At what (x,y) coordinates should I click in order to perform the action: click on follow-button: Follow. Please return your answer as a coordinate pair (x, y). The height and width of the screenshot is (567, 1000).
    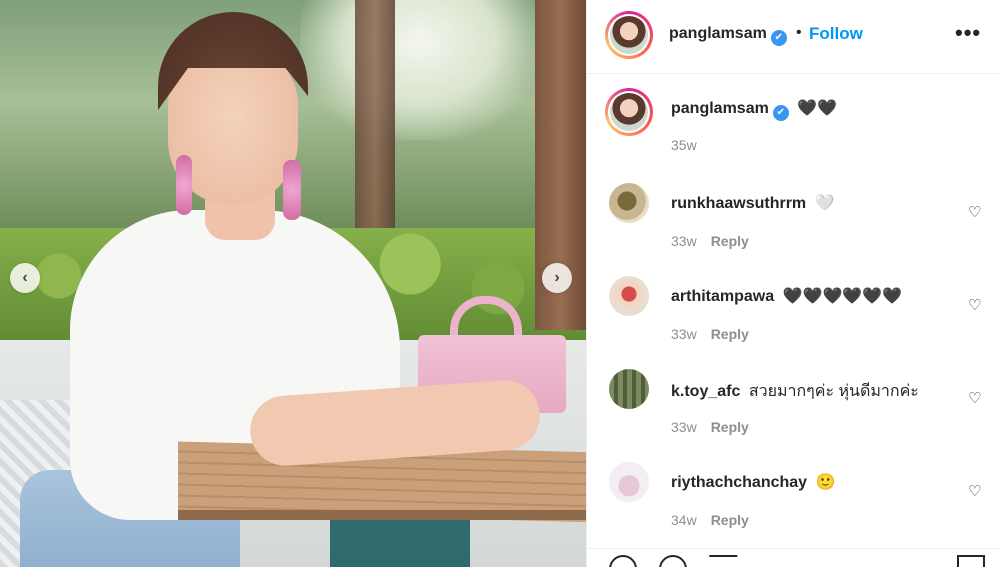
    Looking at the image, I should click on (836, 34).